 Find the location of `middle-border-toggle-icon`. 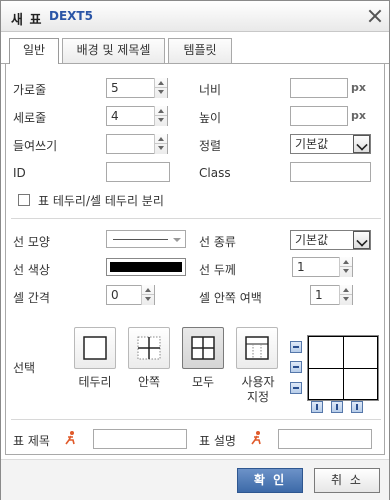

middle-border-toggle-icon is located at coordinates (296, 367).